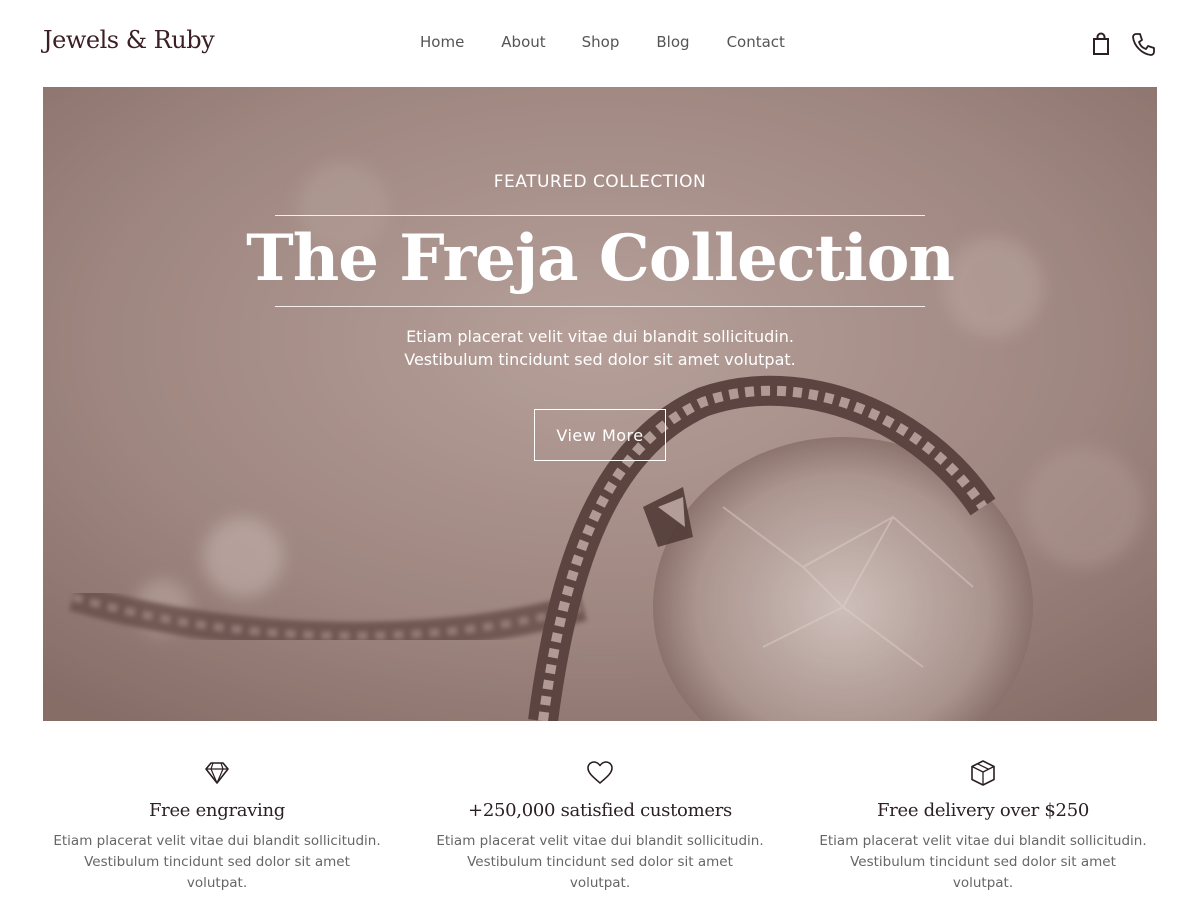 Image resolution: width=1200 pixels, height=900 pixels. Describe the element at coordinates (600, 435) in the screenshot. I see `view-more-button: View More` at that location.